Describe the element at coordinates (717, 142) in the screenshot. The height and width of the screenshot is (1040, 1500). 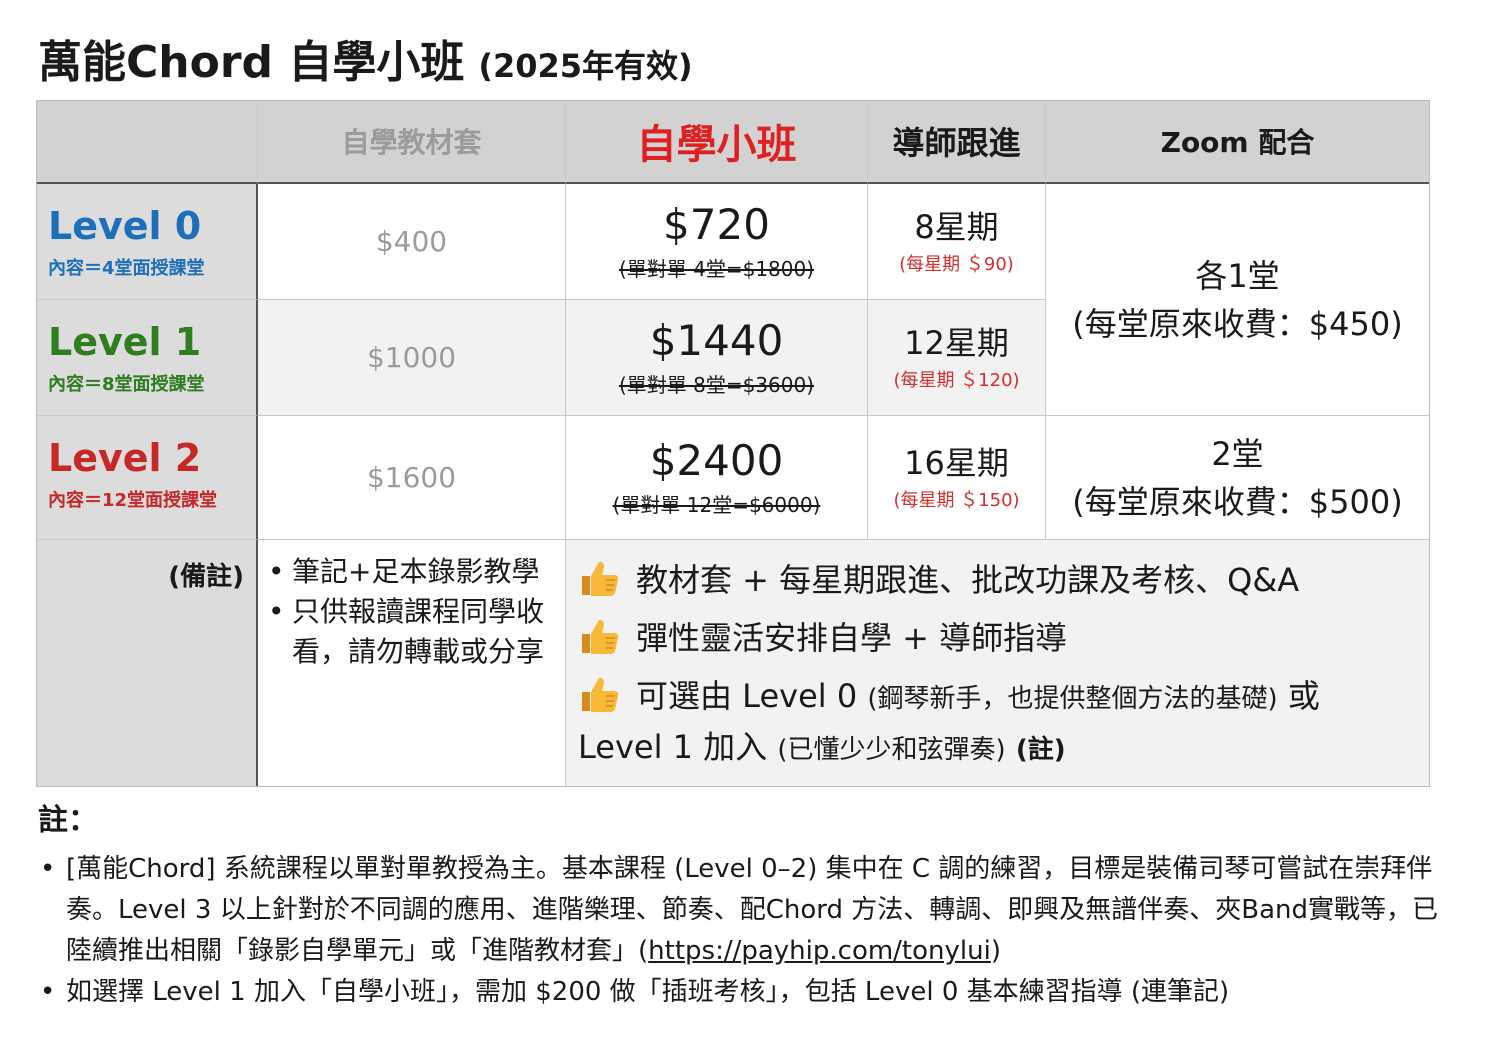
I see `header-class: 自學小班` at that location.